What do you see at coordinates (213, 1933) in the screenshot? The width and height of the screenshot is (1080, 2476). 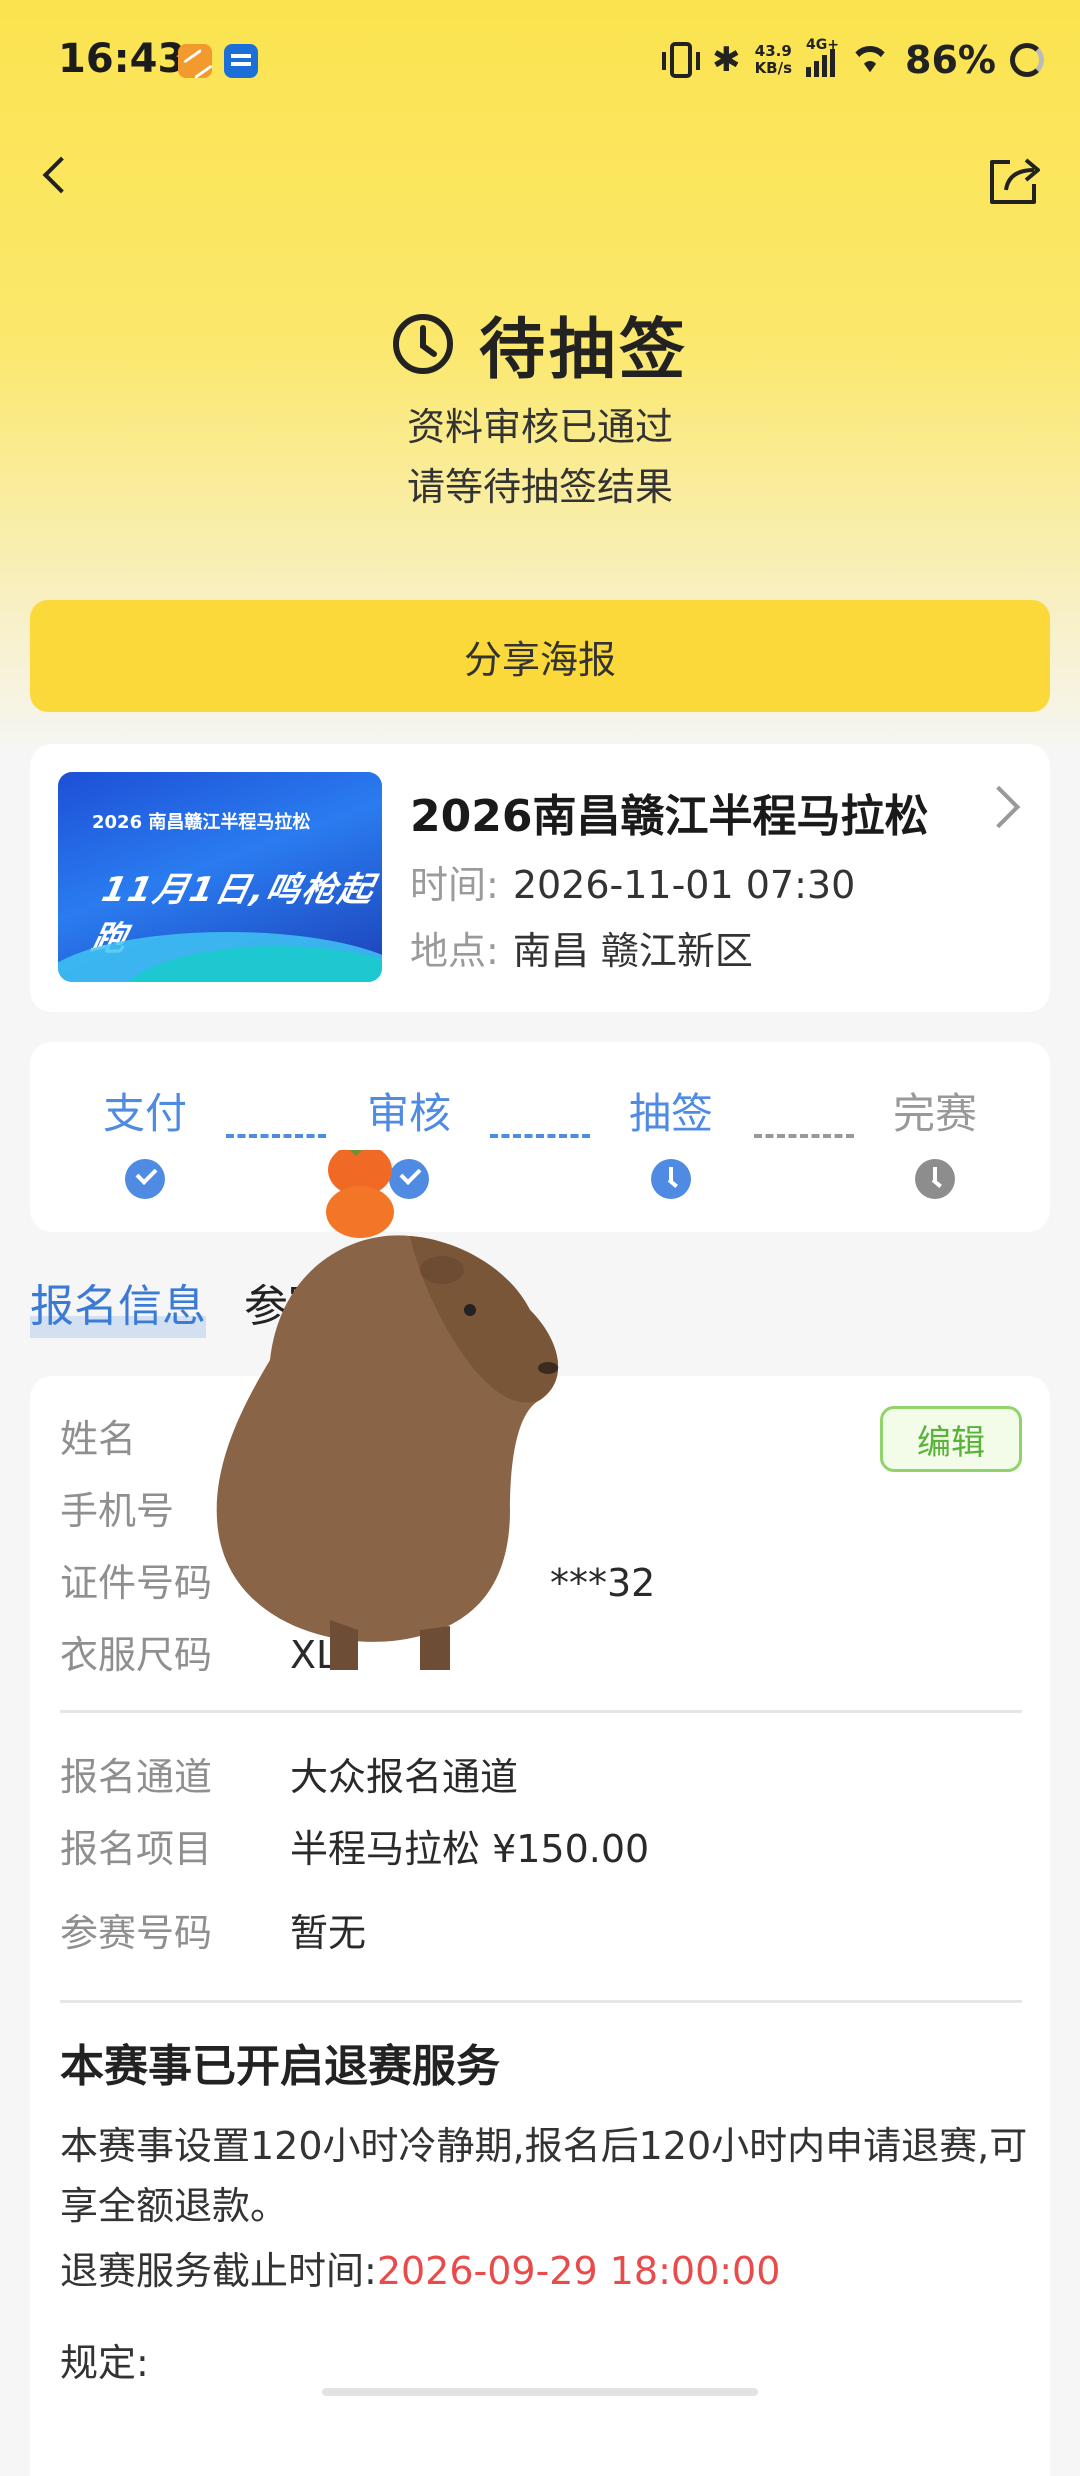 I see `info-row-bib: 参赛号码 暂无` at bounding box center [213, 1933].